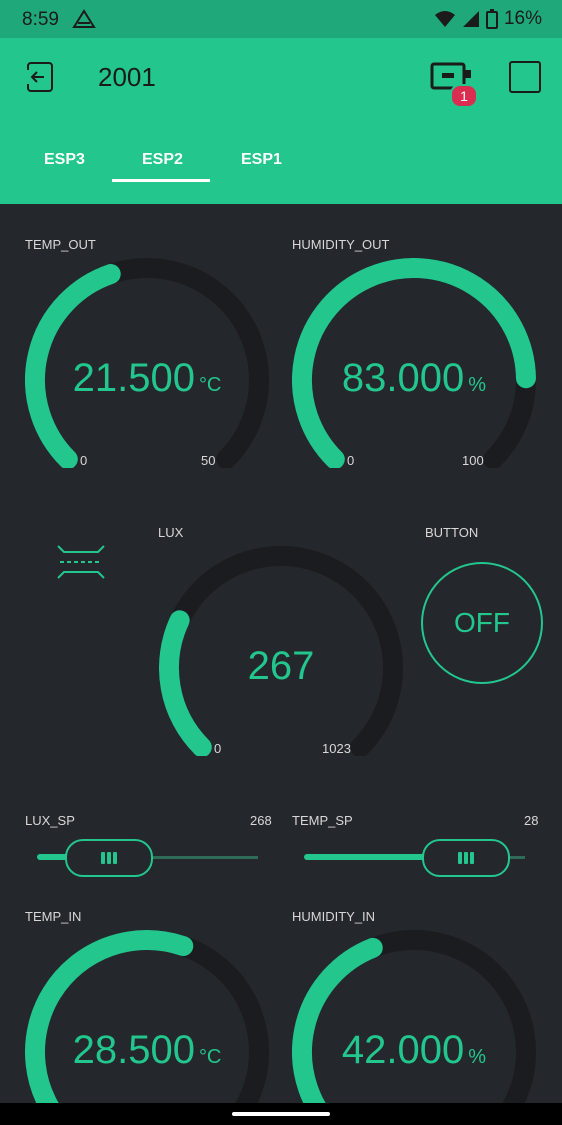  What do you see at coordinates (161, 180) in the screenshot?
I see `active-tab-indicator` at bounding box center [161, 180].